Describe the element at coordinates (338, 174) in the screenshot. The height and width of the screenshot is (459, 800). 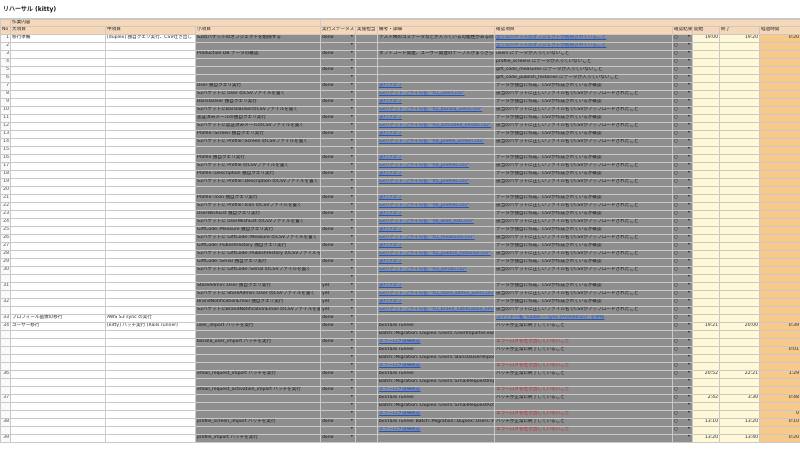
I see `status-select: done ▾` at that location.